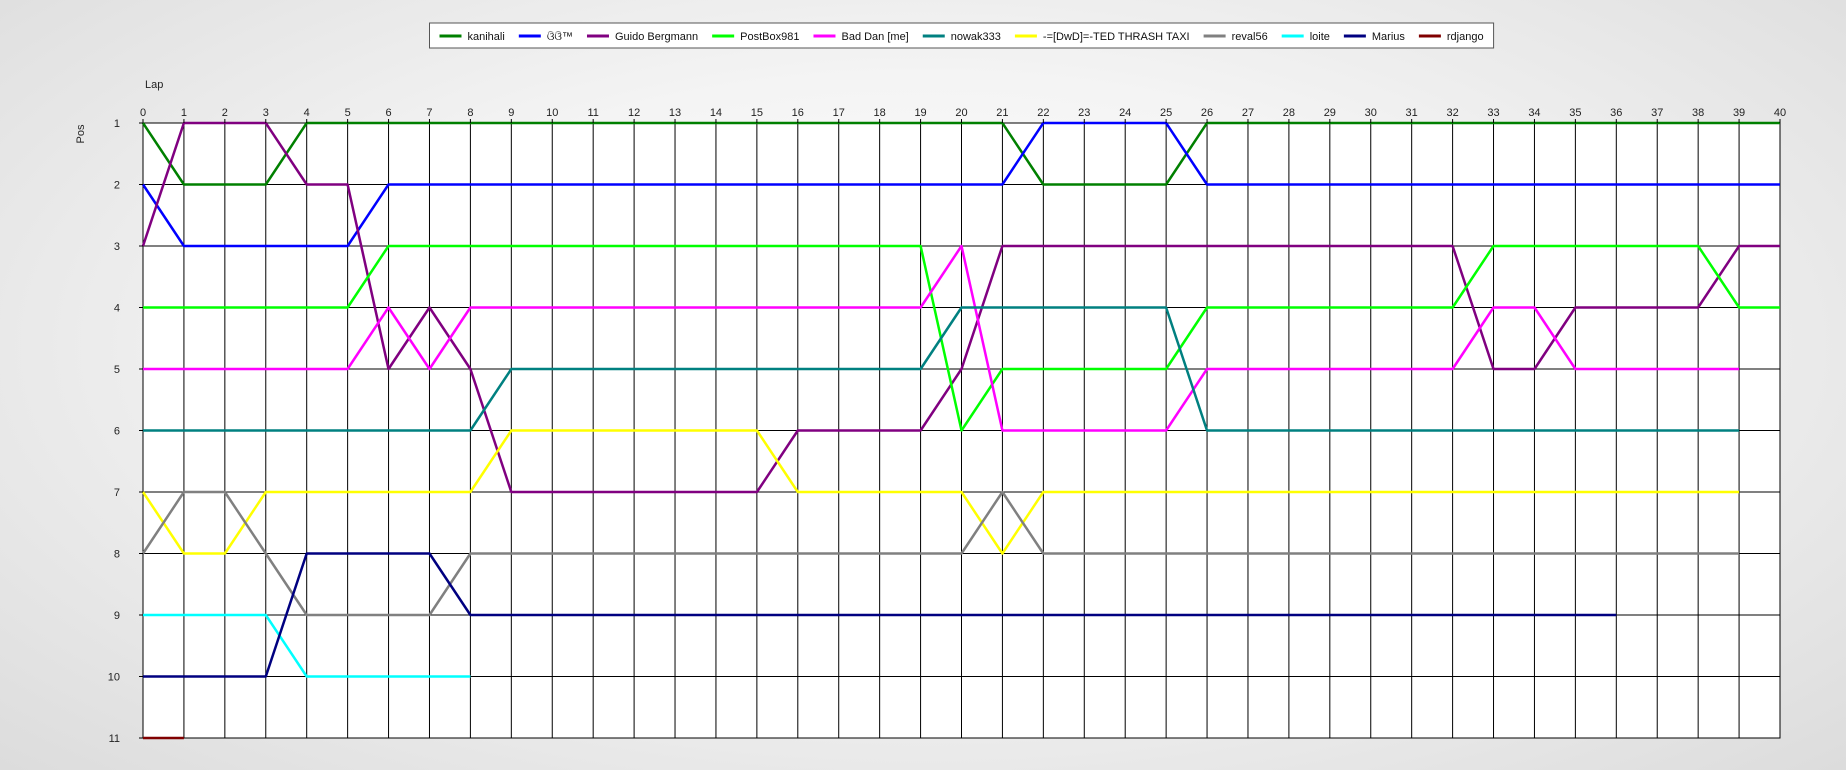 The height and width of the screenshot is (770, 1846). Describe the element at coordinates (769, 37) in the screenshot. I see `legend-label: PostBox981` at that location.